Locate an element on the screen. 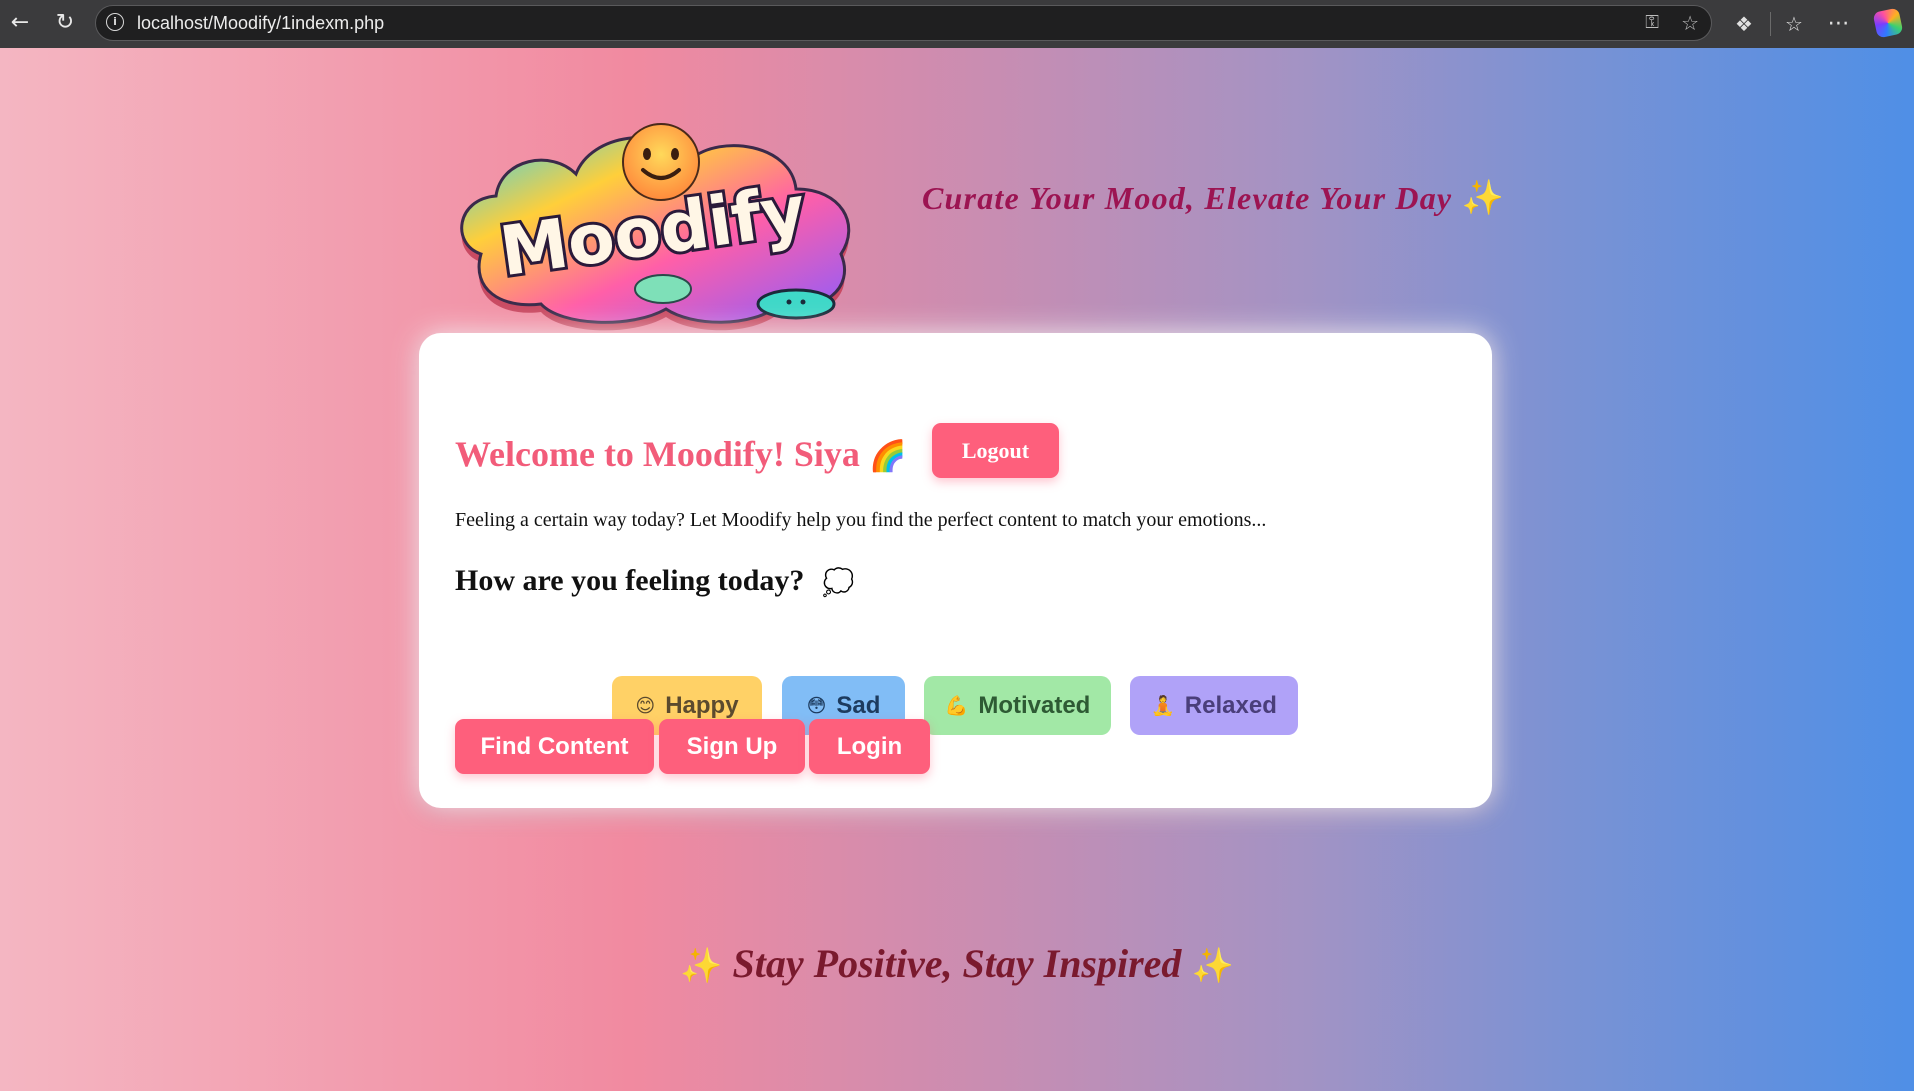 The height and width of the screenshot is (1091, 1914). back-arrow-icon: ← is located at coordinates (20, 23).